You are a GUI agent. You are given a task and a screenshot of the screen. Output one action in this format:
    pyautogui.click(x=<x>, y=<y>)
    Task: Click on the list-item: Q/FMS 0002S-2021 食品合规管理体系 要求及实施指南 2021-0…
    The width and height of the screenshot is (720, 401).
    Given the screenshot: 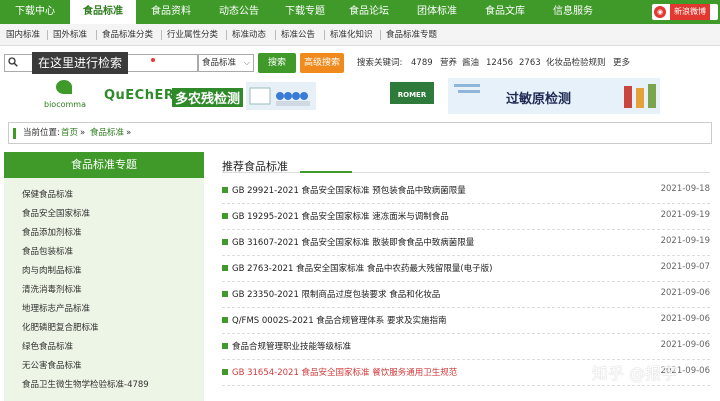 What is the action you would take?
    pyautogui.click(x=466, y=321)
    